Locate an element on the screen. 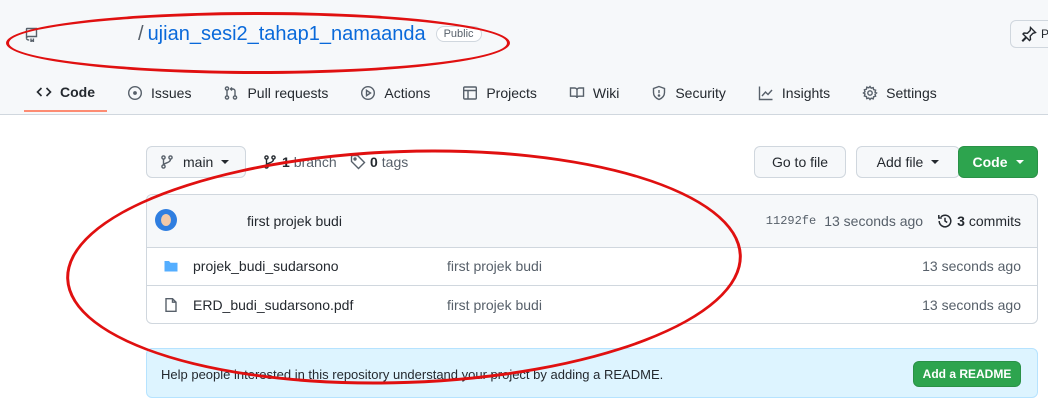 The width and height of the screenshot is (1048, 398). tag-count: 0 is located at coordinates (374, 162).